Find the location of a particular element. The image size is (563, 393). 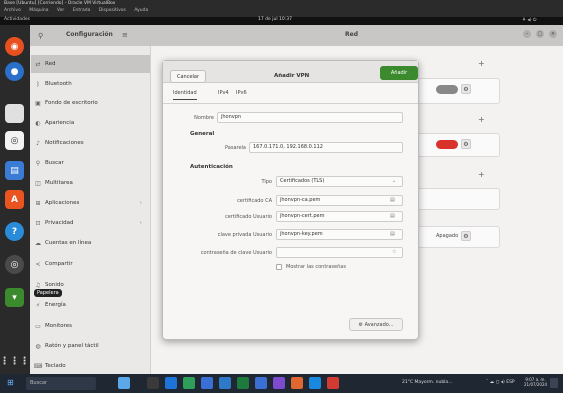

help-icon: ? is located at coordinates (14, 231).